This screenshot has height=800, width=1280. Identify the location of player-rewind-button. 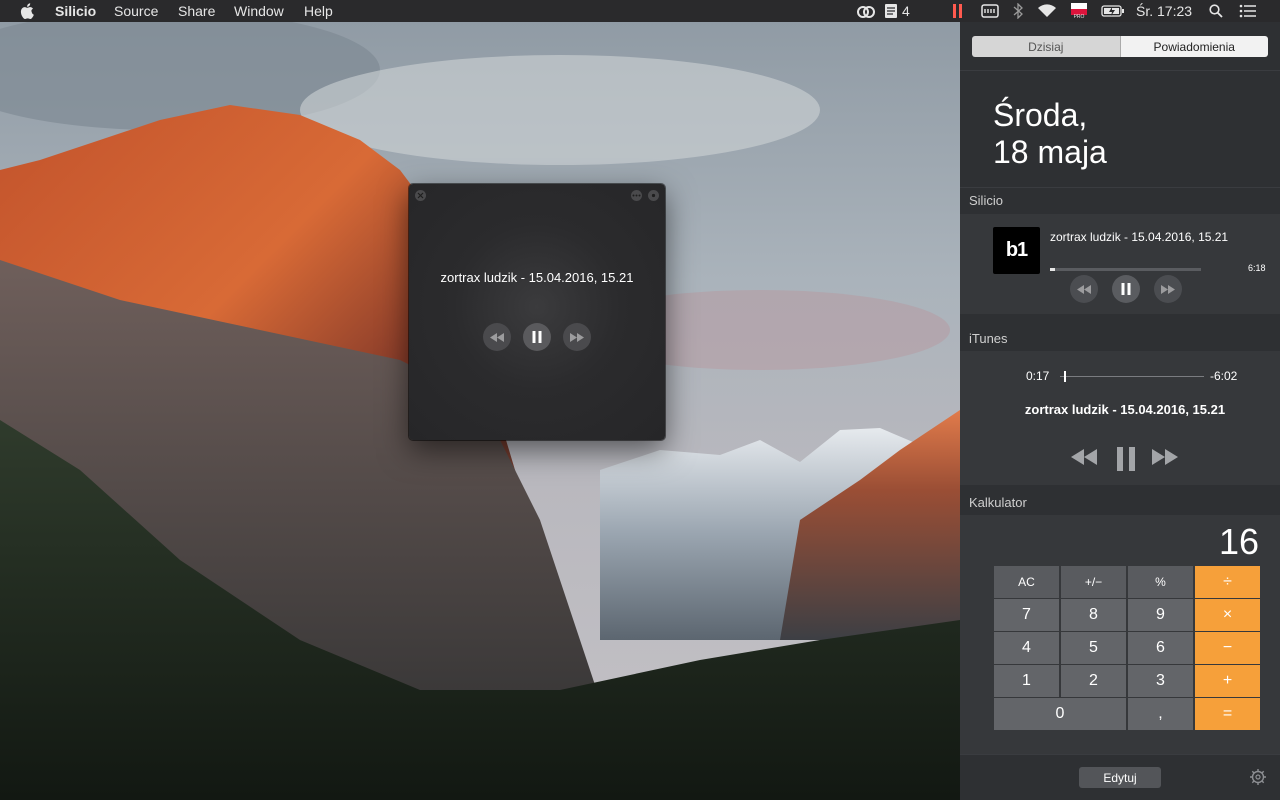
(497, 337).